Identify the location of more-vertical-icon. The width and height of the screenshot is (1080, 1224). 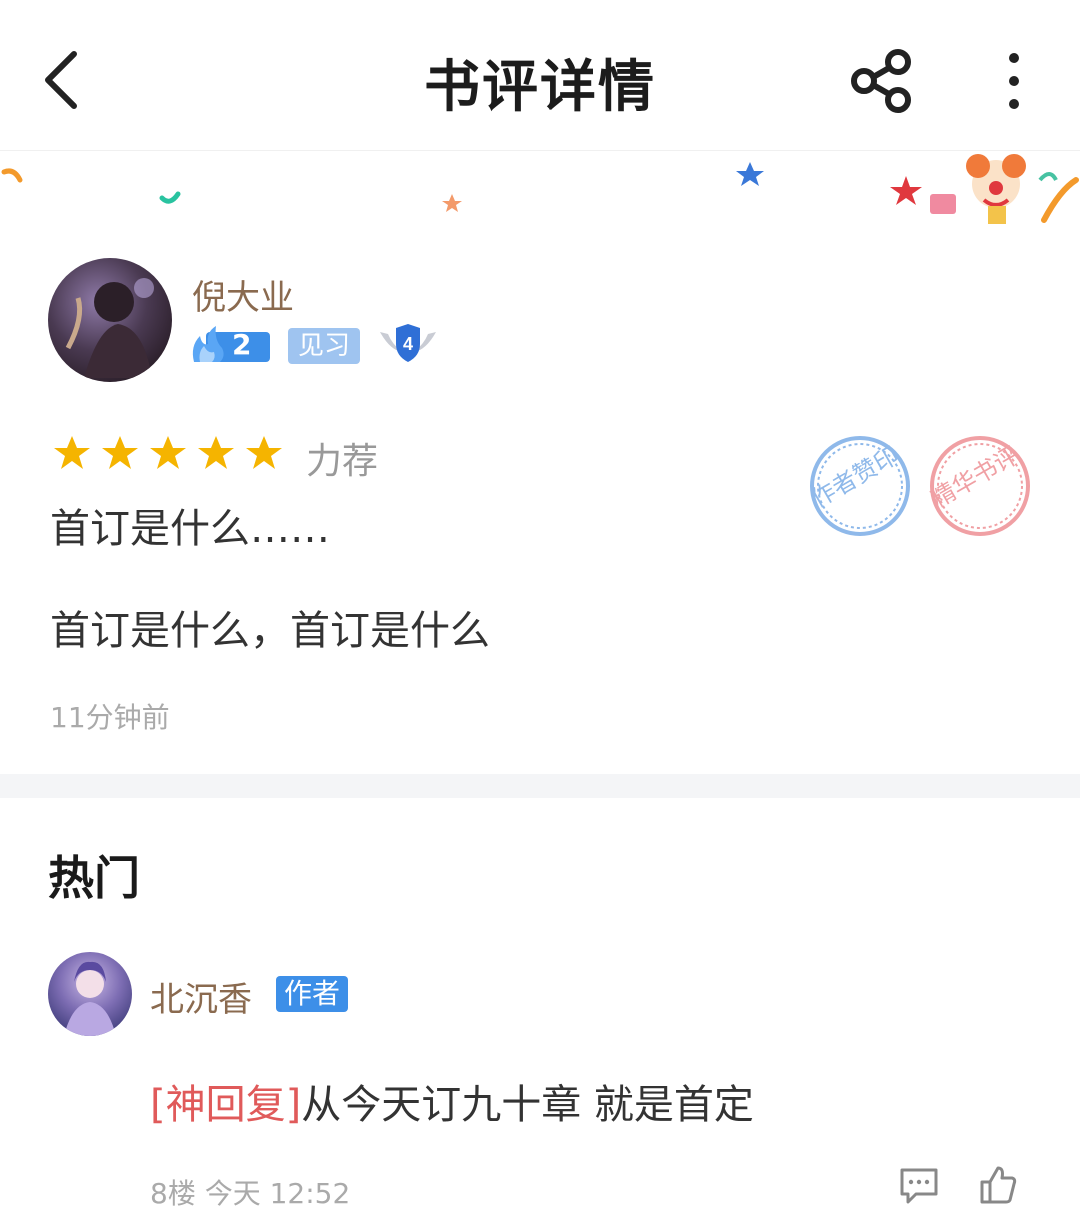
(1014, 81).